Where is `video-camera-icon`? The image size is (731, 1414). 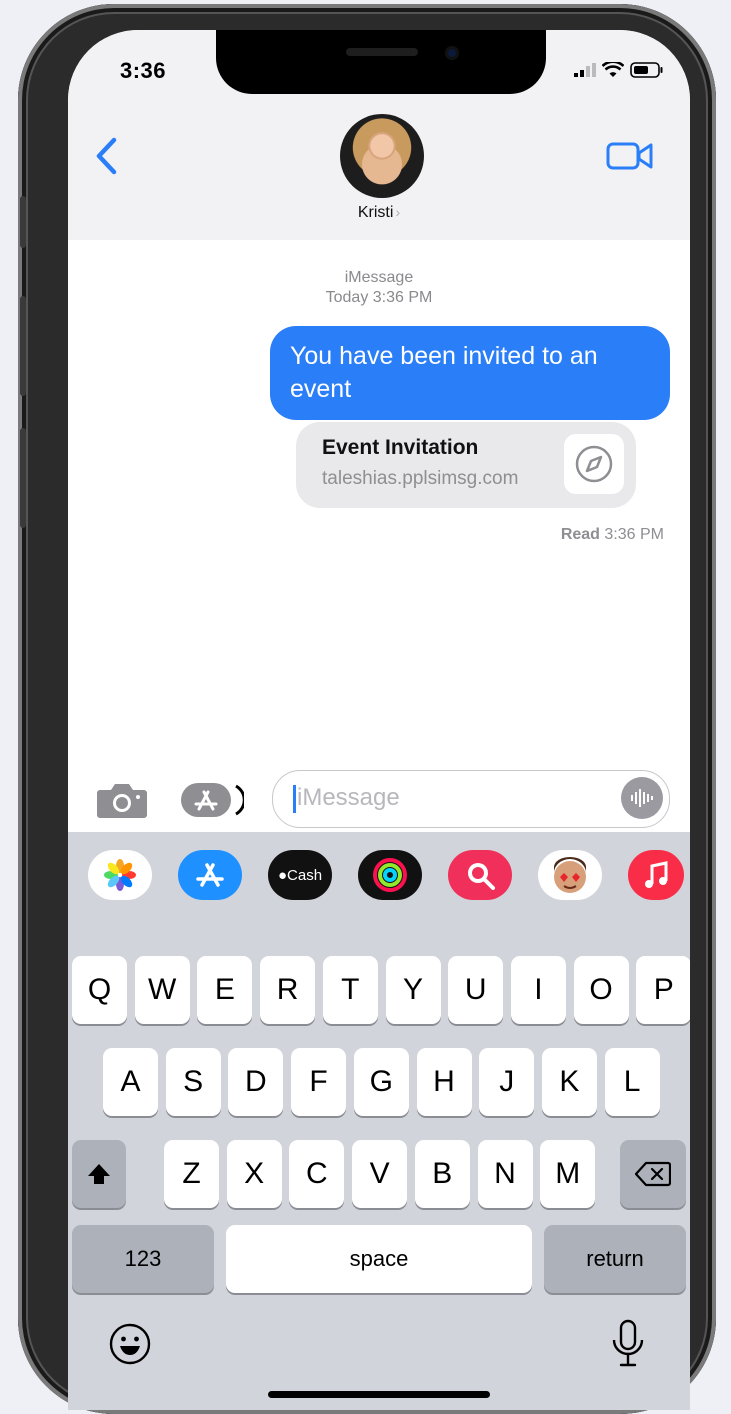 video-camera-icon is located at coordinates (629, 156).